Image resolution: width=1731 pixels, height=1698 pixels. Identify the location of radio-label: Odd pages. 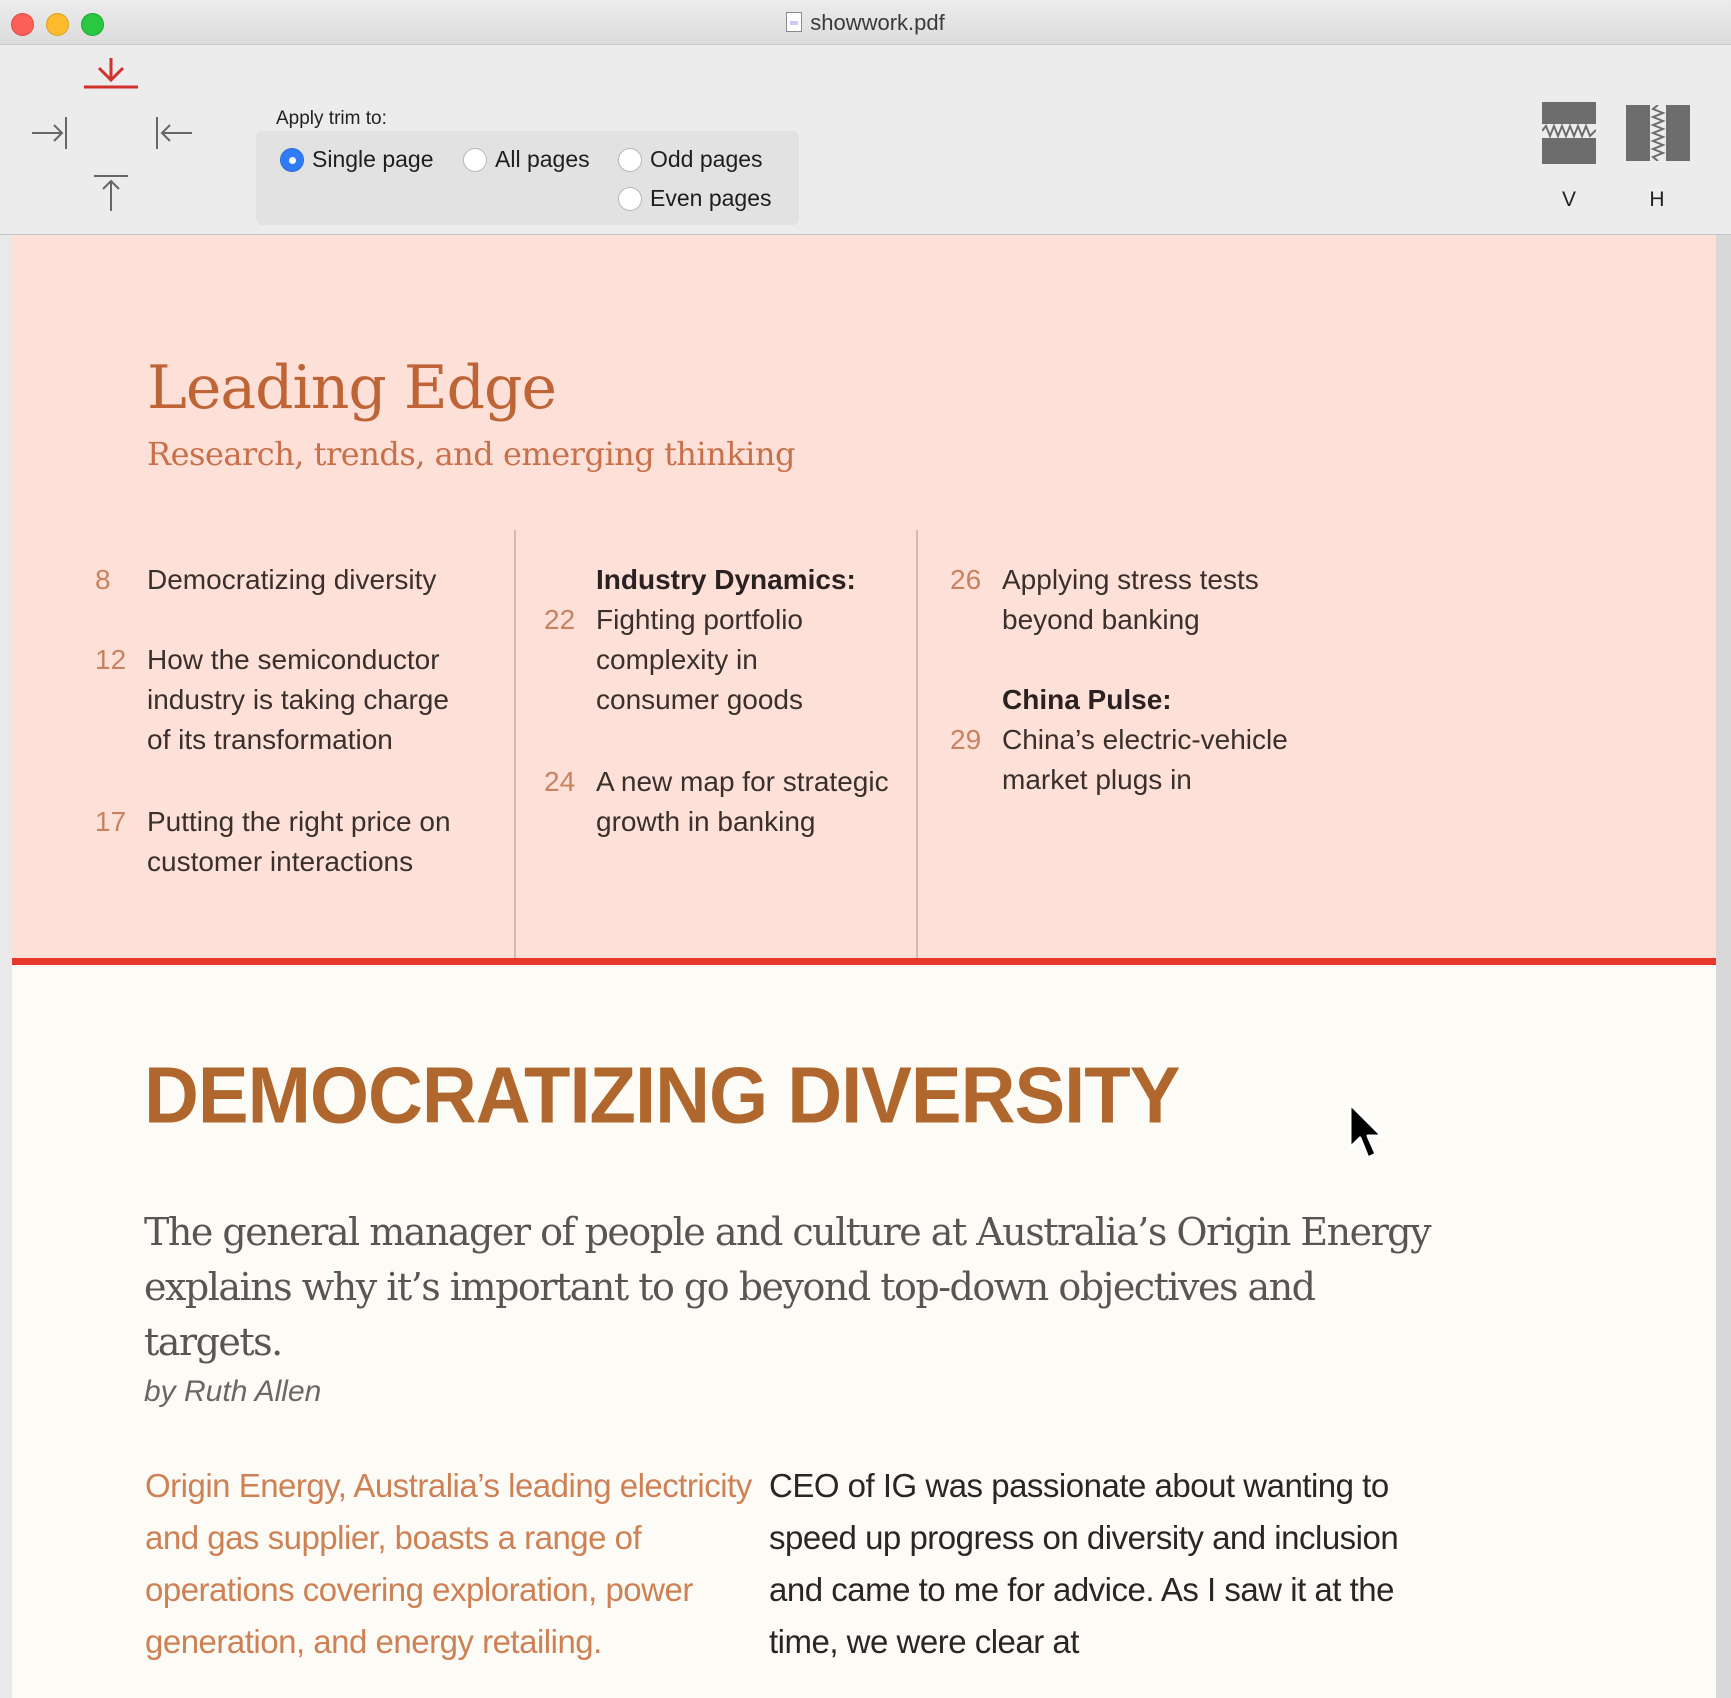
(706, 159).